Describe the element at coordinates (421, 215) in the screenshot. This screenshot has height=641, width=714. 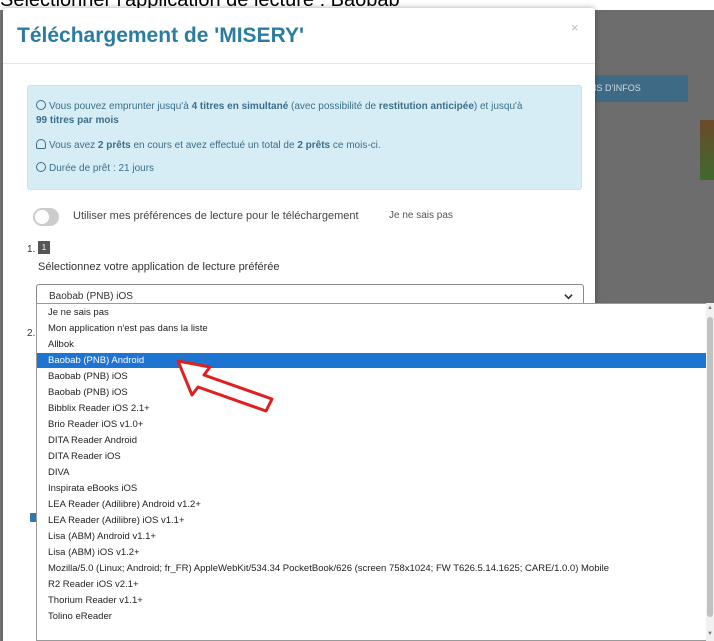
I see `preferences-aside: Je ne sais pas` at that location.